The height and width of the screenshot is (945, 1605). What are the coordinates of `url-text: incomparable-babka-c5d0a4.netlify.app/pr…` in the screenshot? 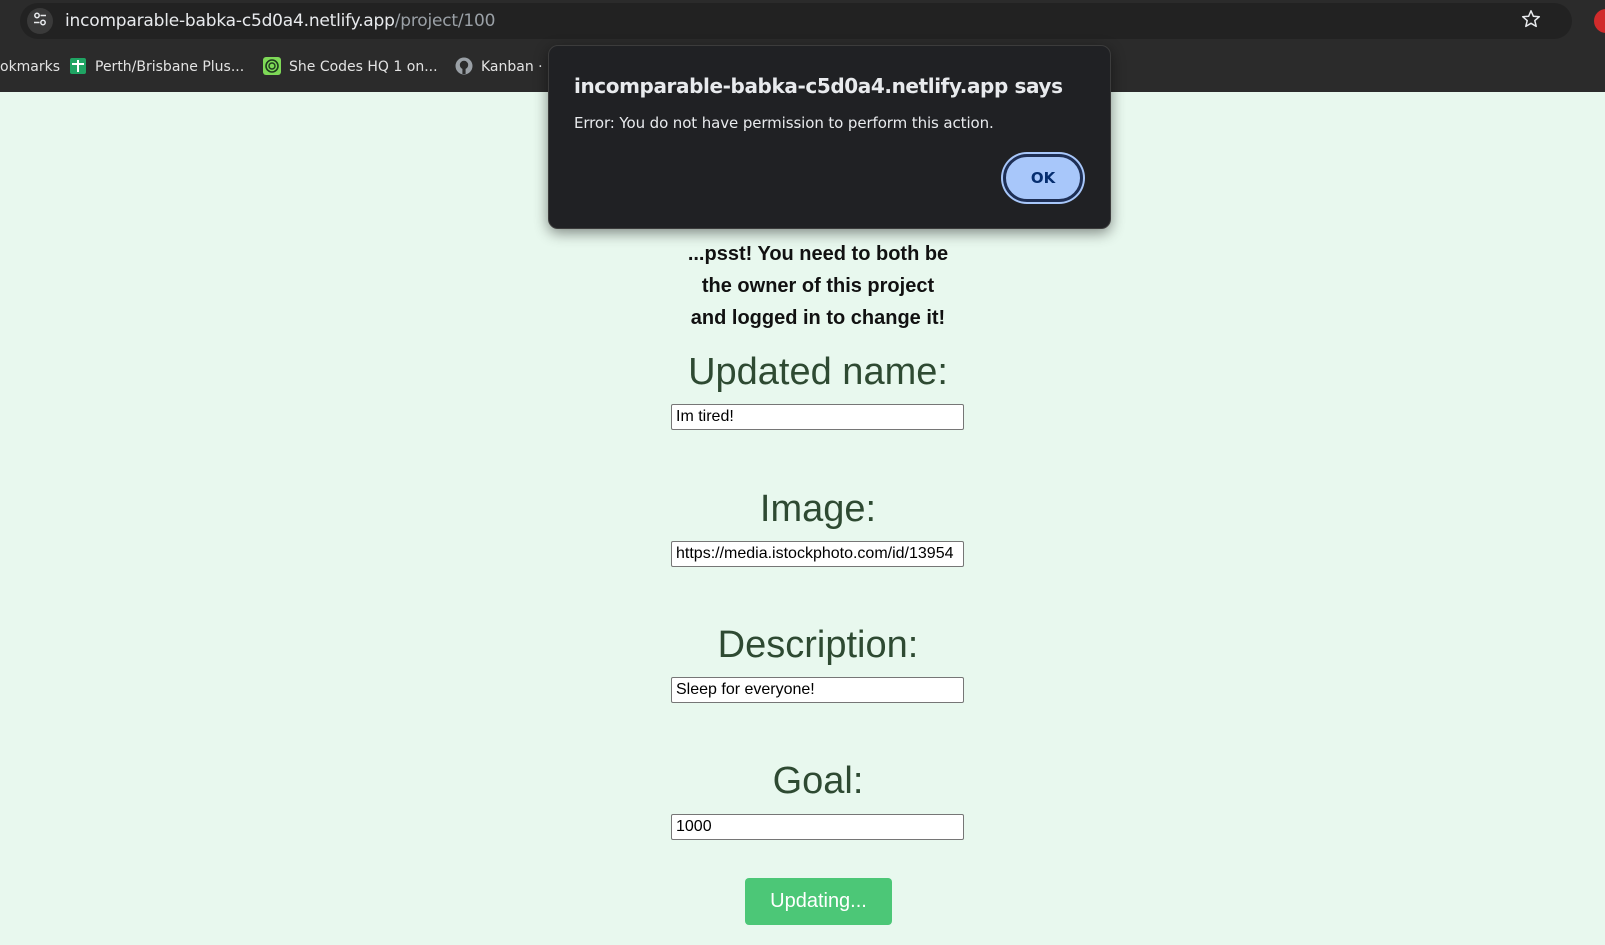 It's located at (280, 21).